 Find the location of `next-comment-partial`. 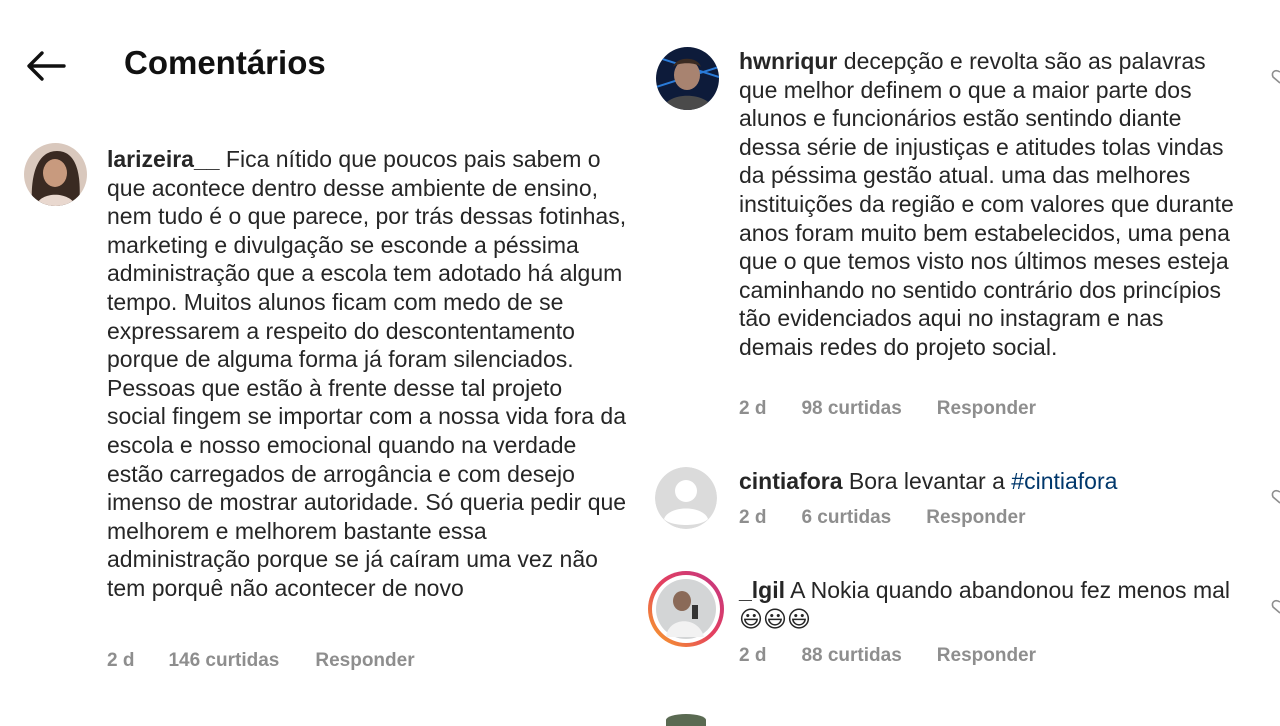

next-comment-partial is located at coordinates (686, 720).